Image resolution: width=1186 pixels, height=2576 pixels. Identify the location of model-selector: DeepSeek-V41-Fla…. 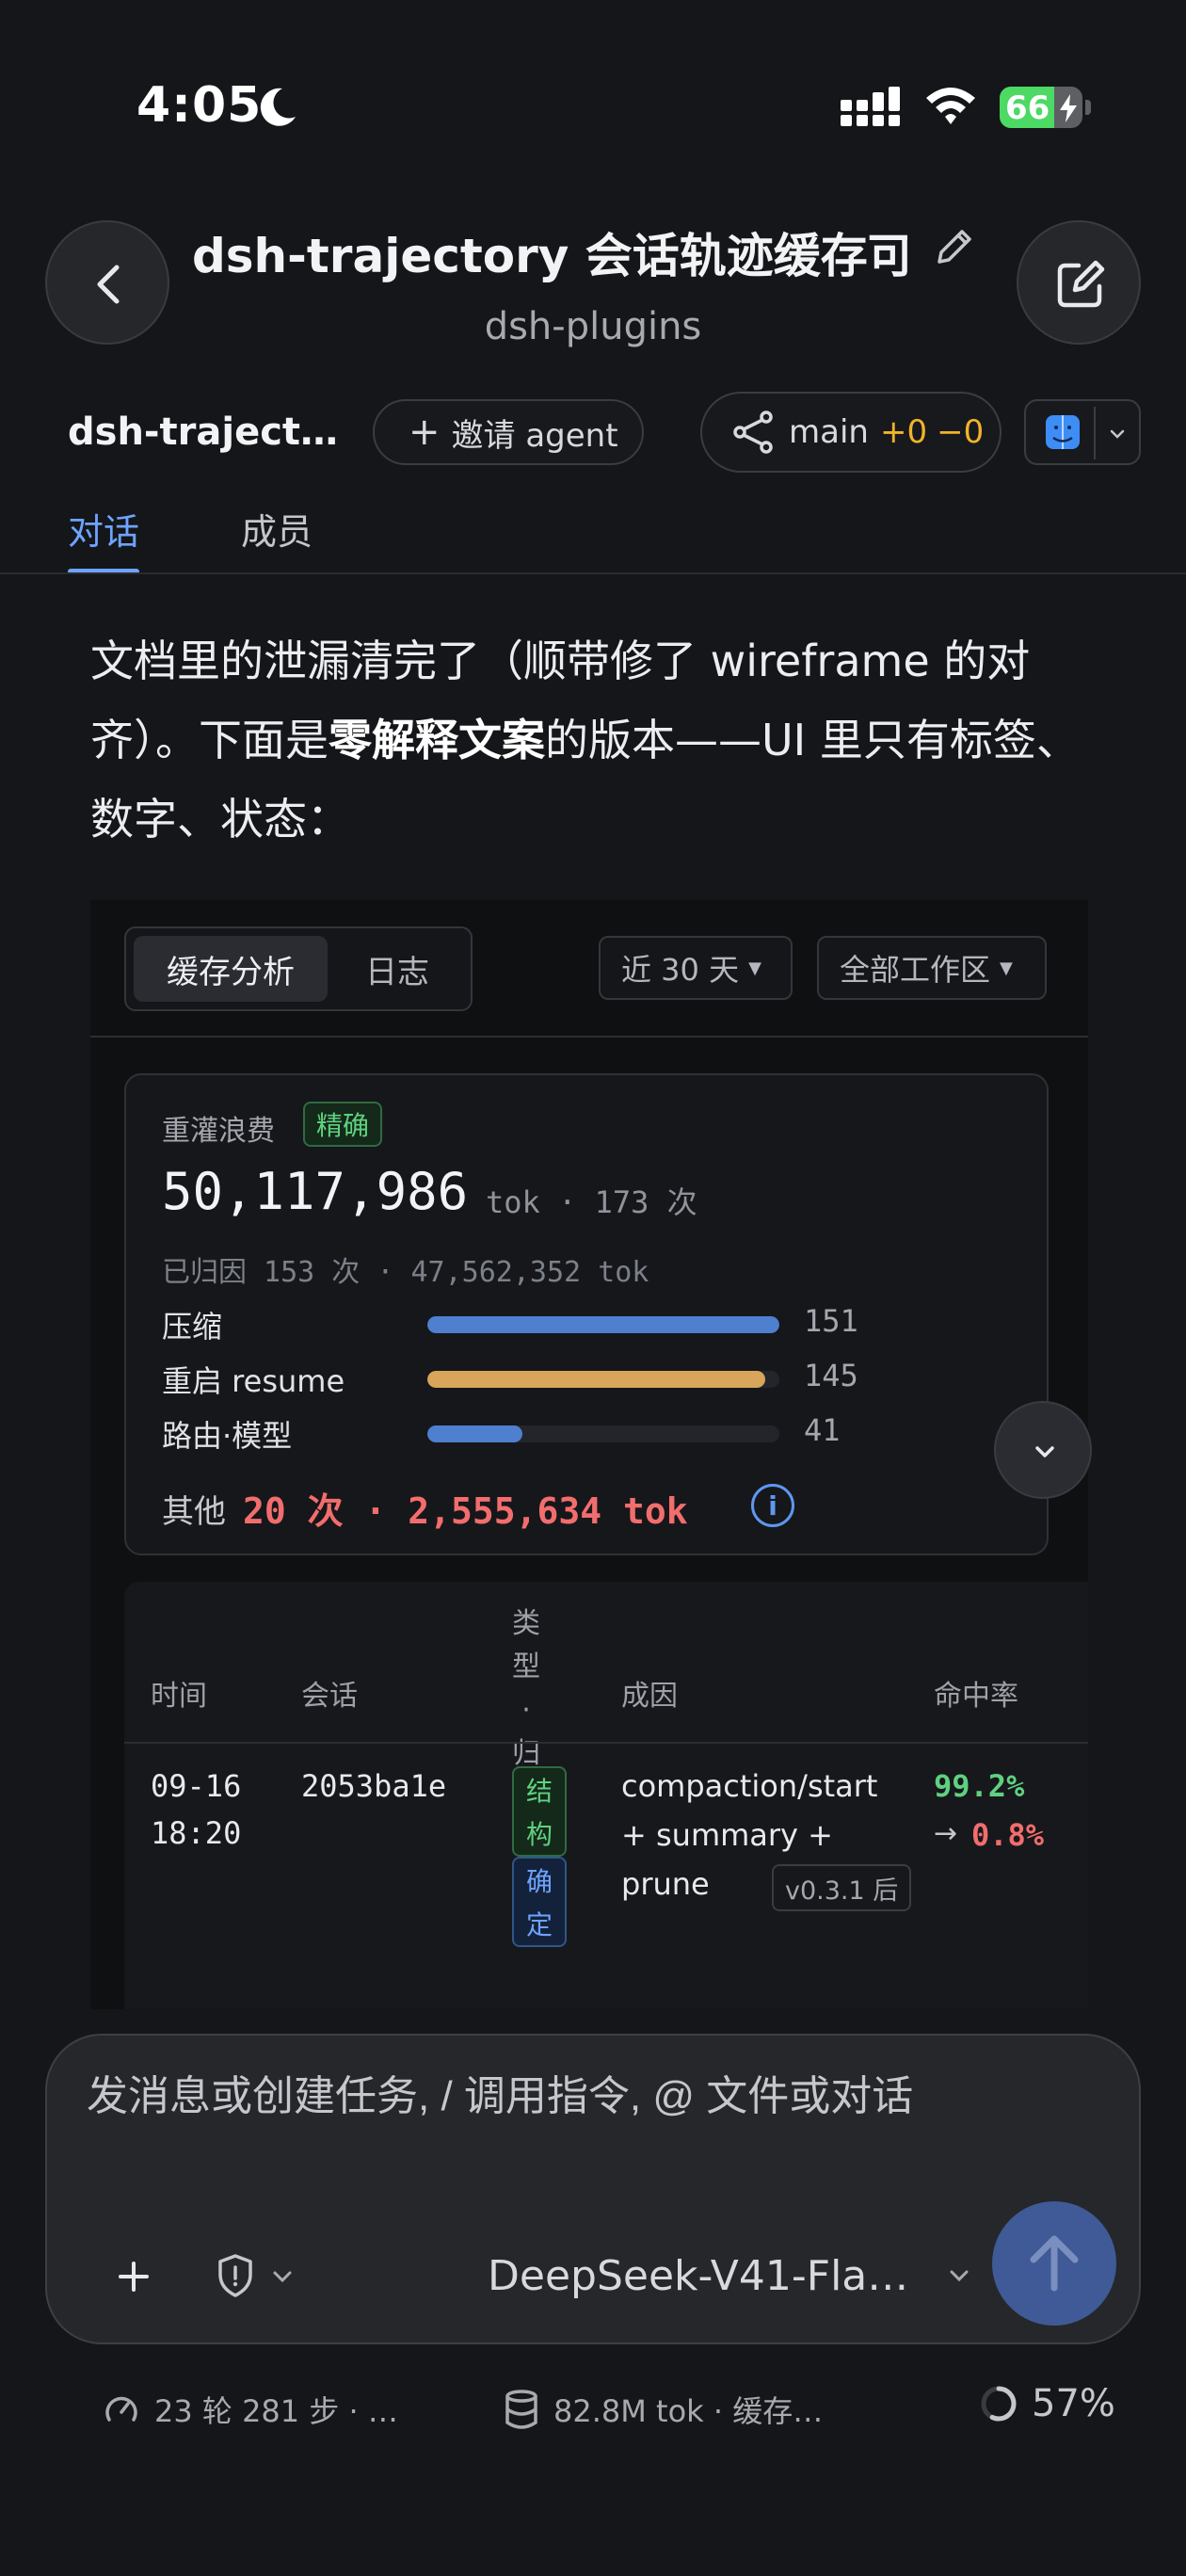
(751, 2275).